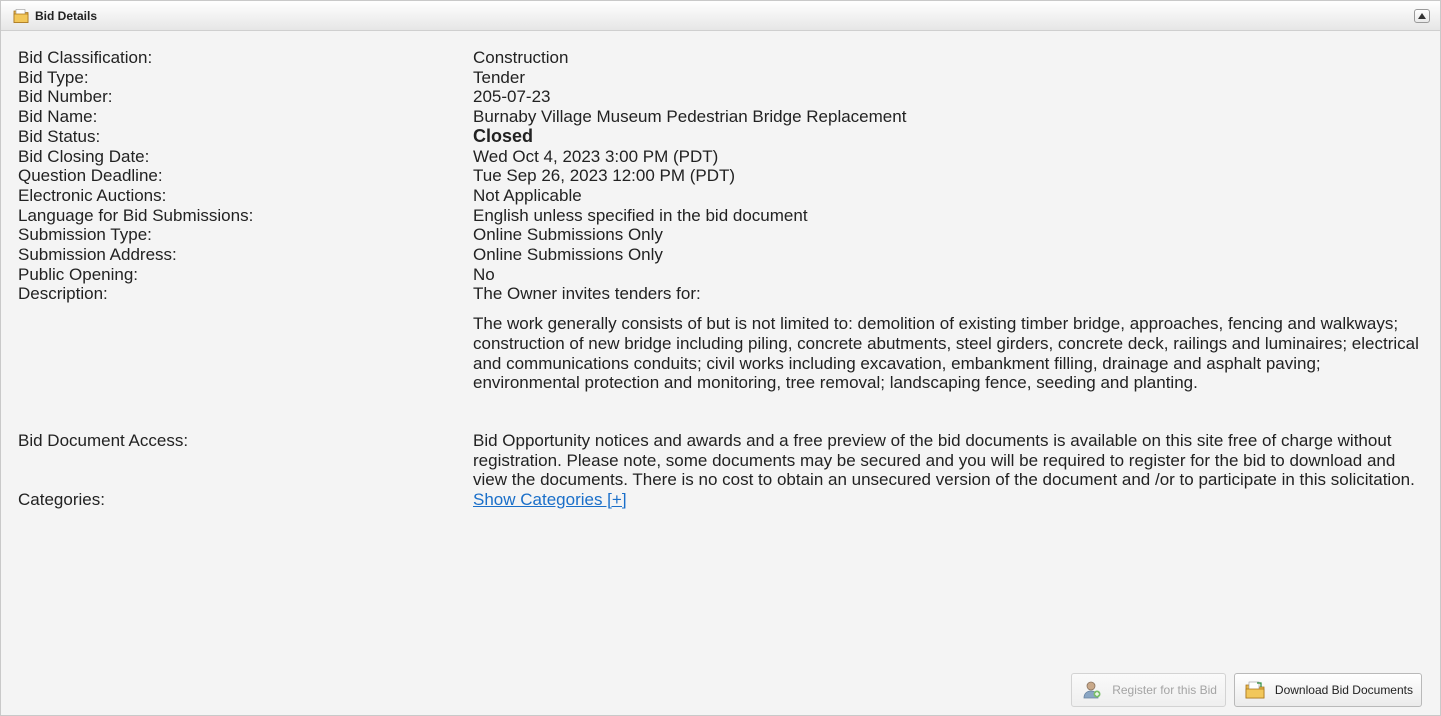 The height and width of the screenshot is (716, 1441). Describe the element at coordinates (85, 235) in the screenshot. I see `detail-label: Submission Type:` at that location.